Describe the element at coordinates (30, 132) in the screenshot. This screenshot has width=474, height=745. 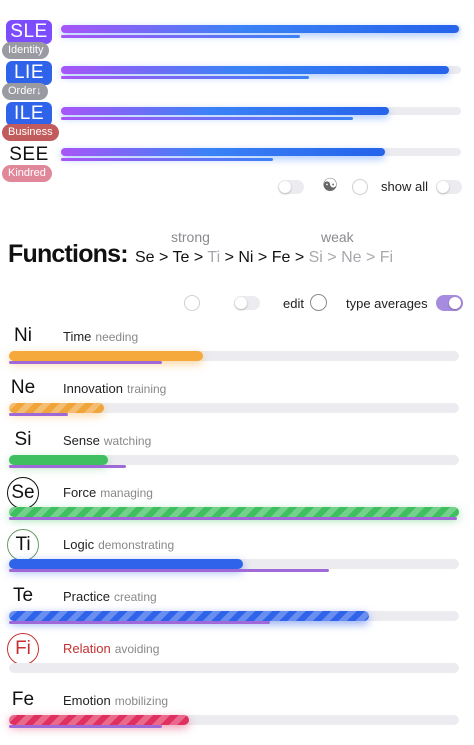
I see `type-label-badge: Business` at that location.